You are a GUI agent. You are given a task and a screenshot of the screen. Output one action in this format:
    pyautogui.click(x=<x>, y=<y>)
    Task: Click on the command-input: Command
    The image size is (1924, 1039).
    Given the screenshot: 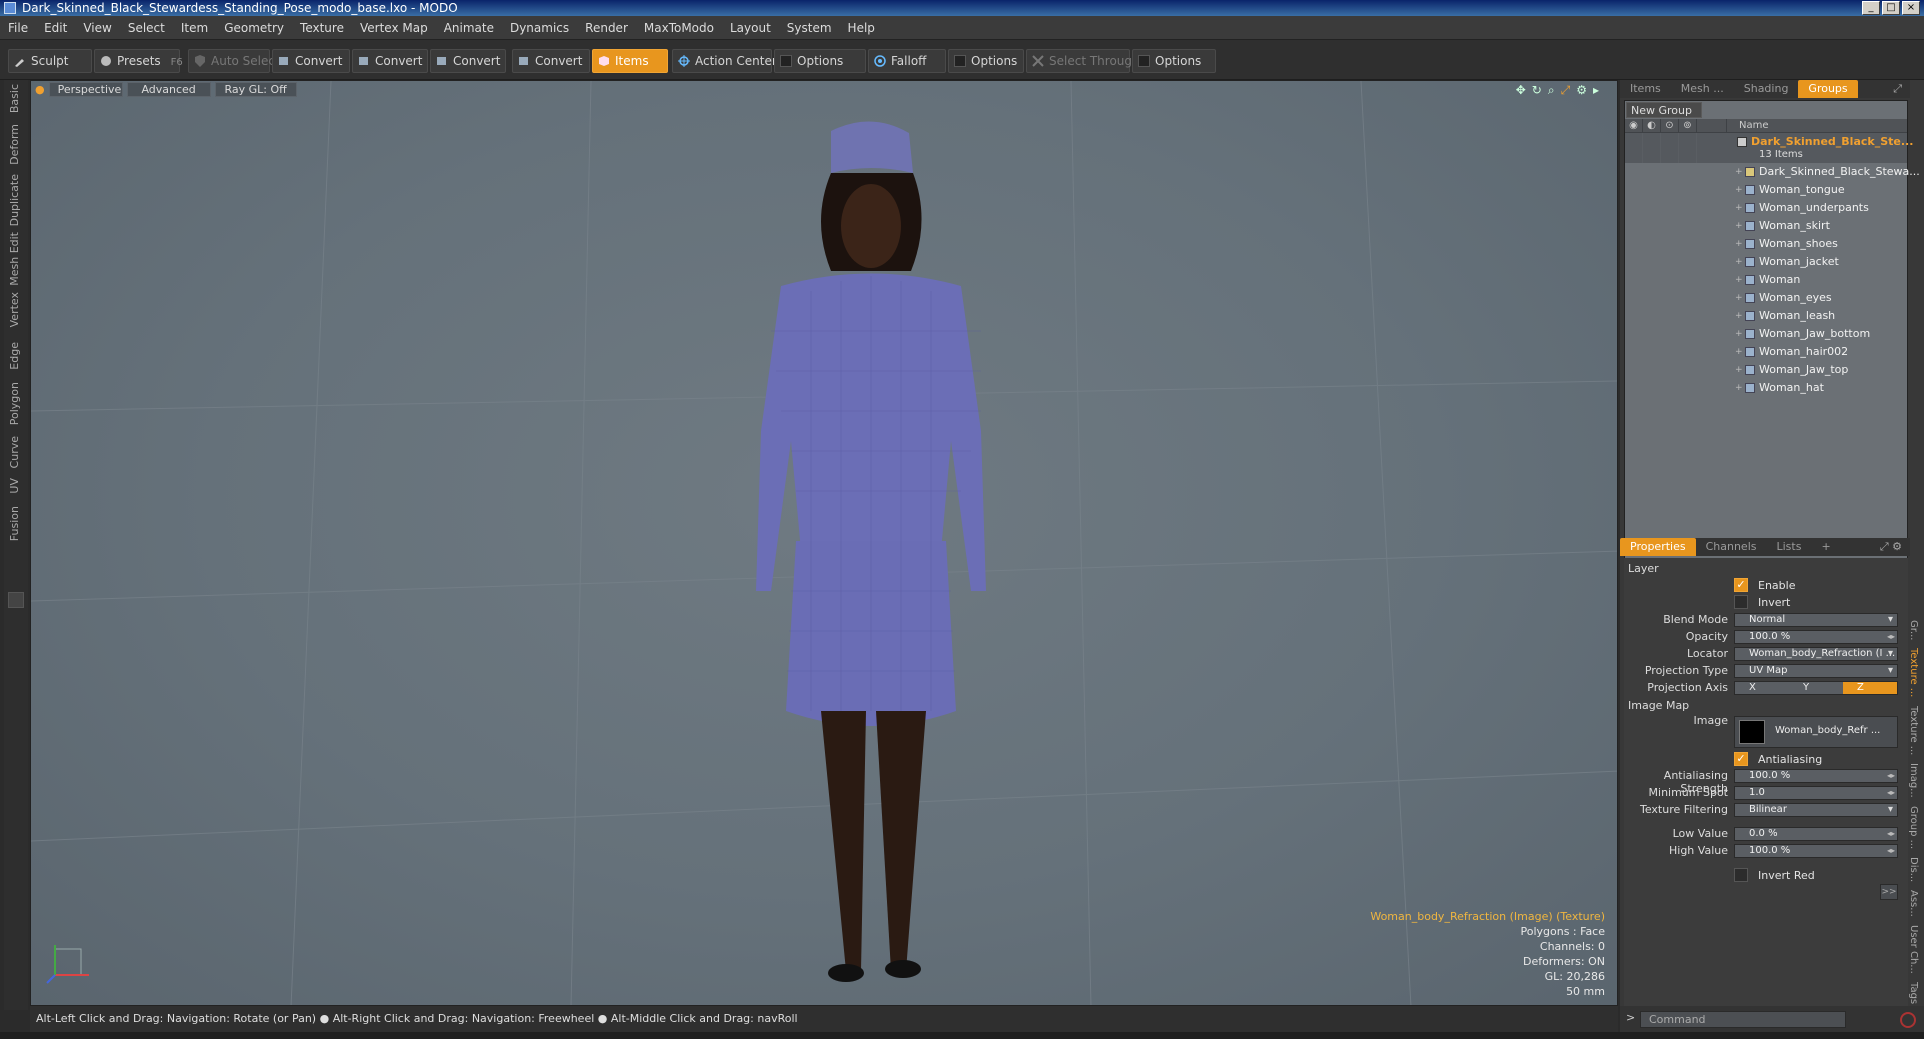 What is the action you would take?
    pyautogui.click(x=1743, y=1019)
    